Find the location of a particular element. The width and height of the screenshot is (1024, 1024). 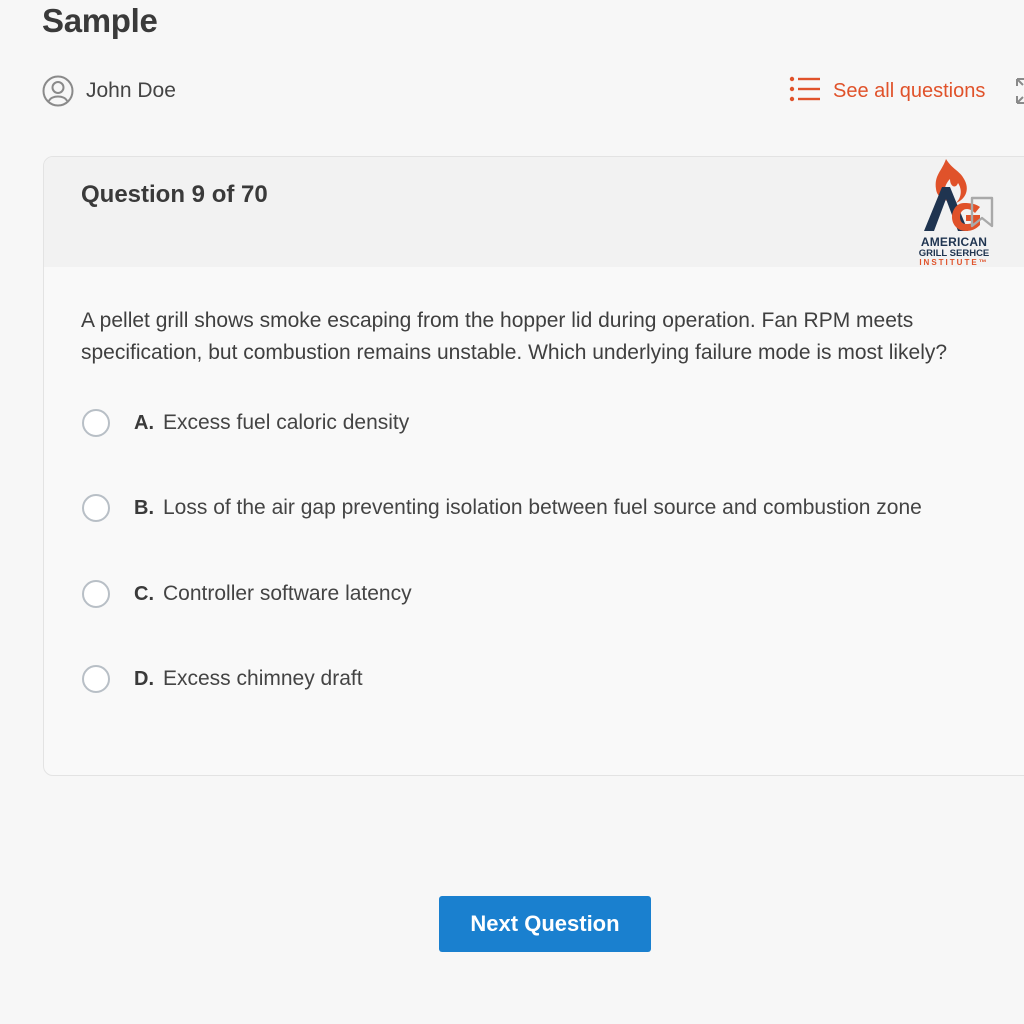

question-counter: Question 9 of 70 is located at coordinates (174, 194).